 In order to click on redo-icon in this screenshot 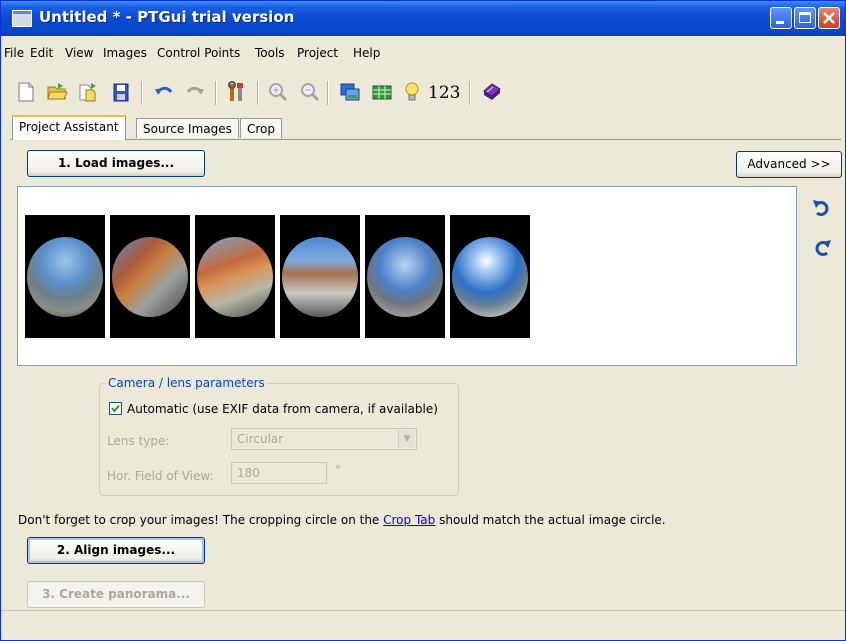, I will do `click(195, 92)`.